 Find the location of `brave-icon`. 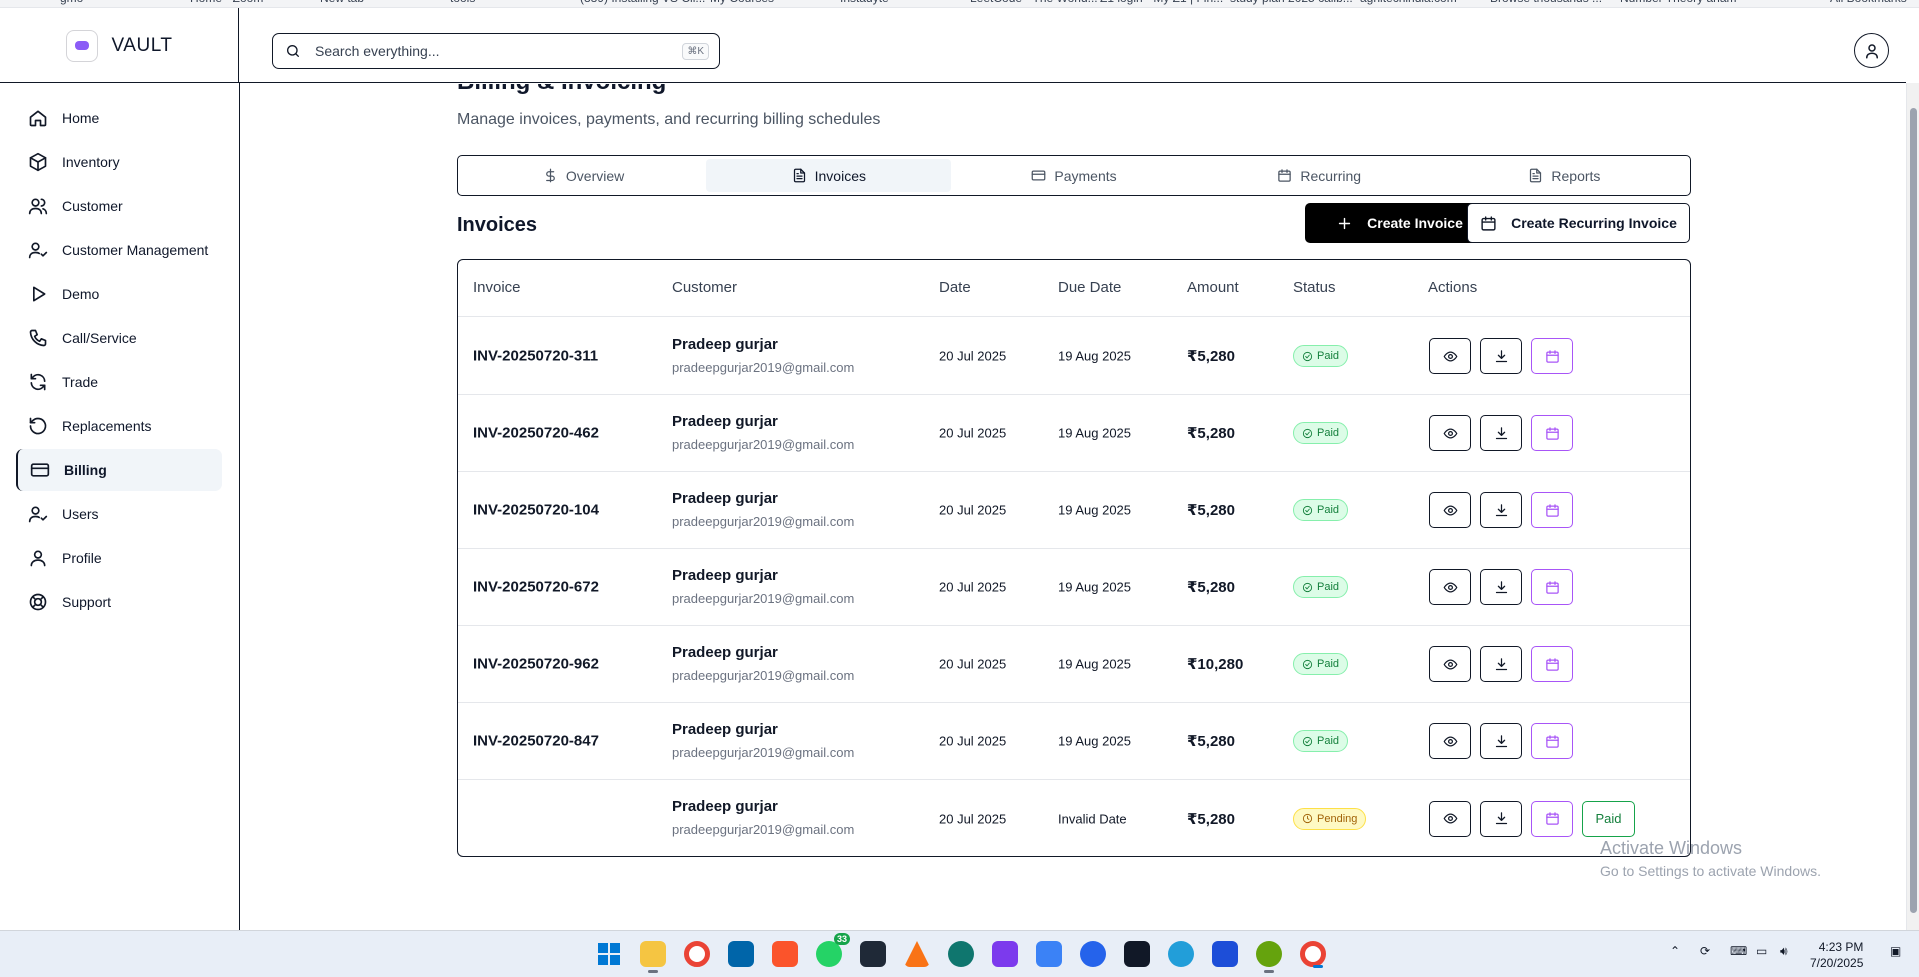

brave-icon is located at coordinates (785, 954).